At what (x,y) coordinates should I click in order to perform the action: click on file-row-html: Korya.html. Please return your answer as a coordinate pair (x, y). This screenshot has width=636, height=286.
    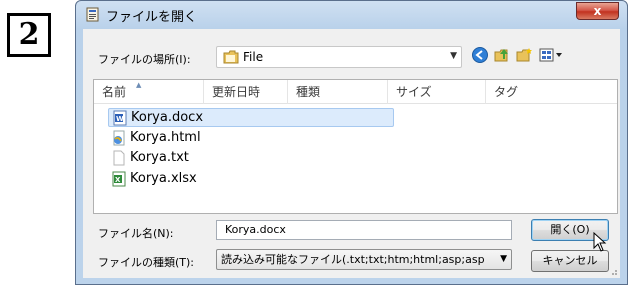
    Looking at the image, I should click on (251, 137).